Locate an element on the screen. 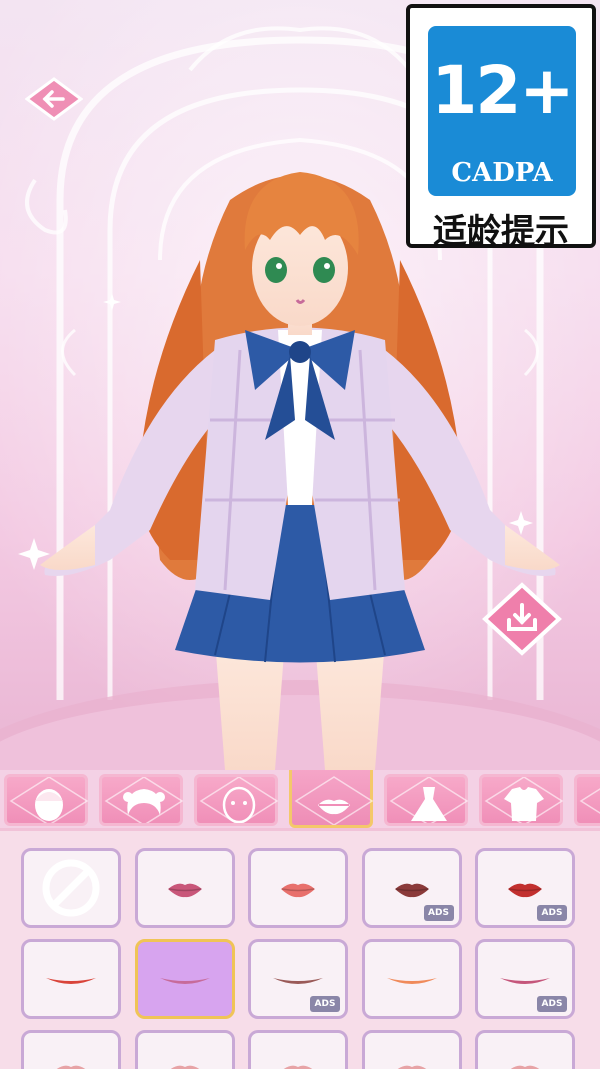 The width and height of the screenshot is (600, 1069). tab-hair is located at coordinates (141, 800).